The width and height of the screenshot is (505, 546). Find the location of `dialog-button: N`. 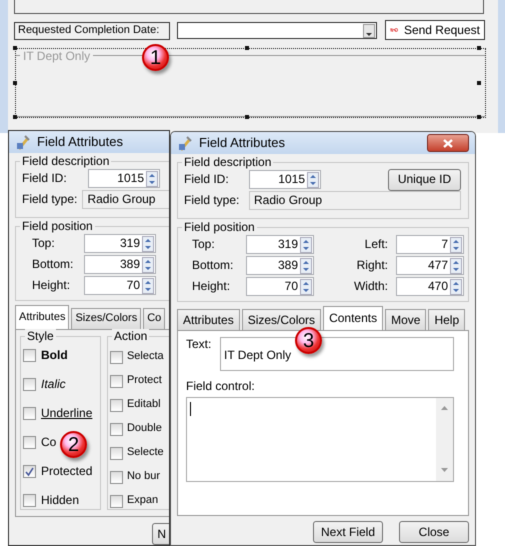

dialog-button: N is located at coordinates (160, 534).